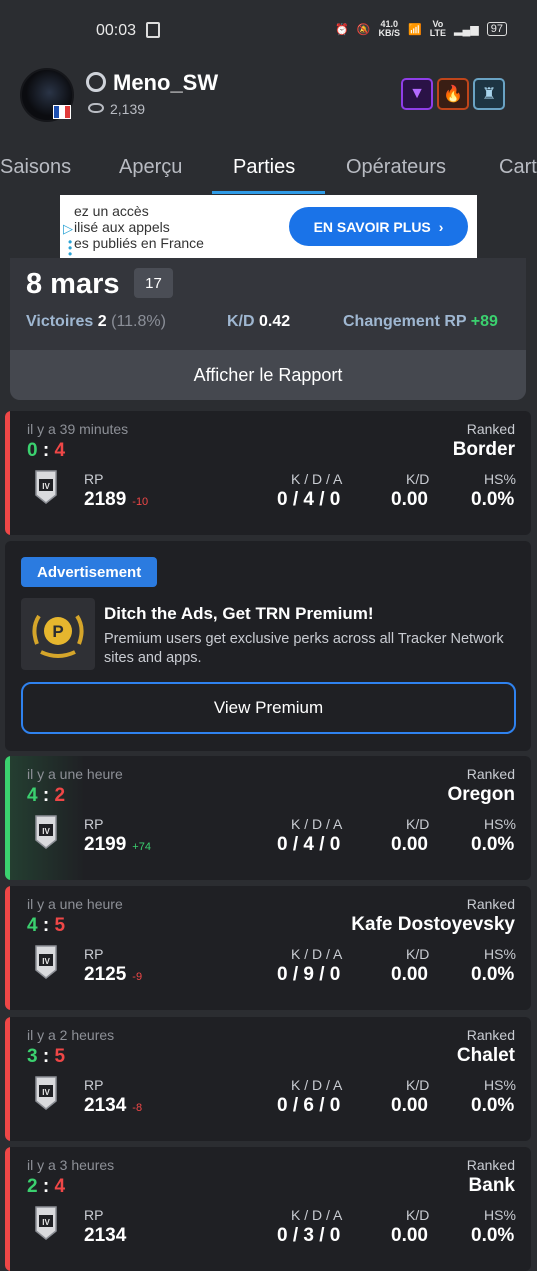  Describe the element at coordinates (309, 1105) in the screenshot. I see `kda-value: 0 / 6 / 0` at that location.